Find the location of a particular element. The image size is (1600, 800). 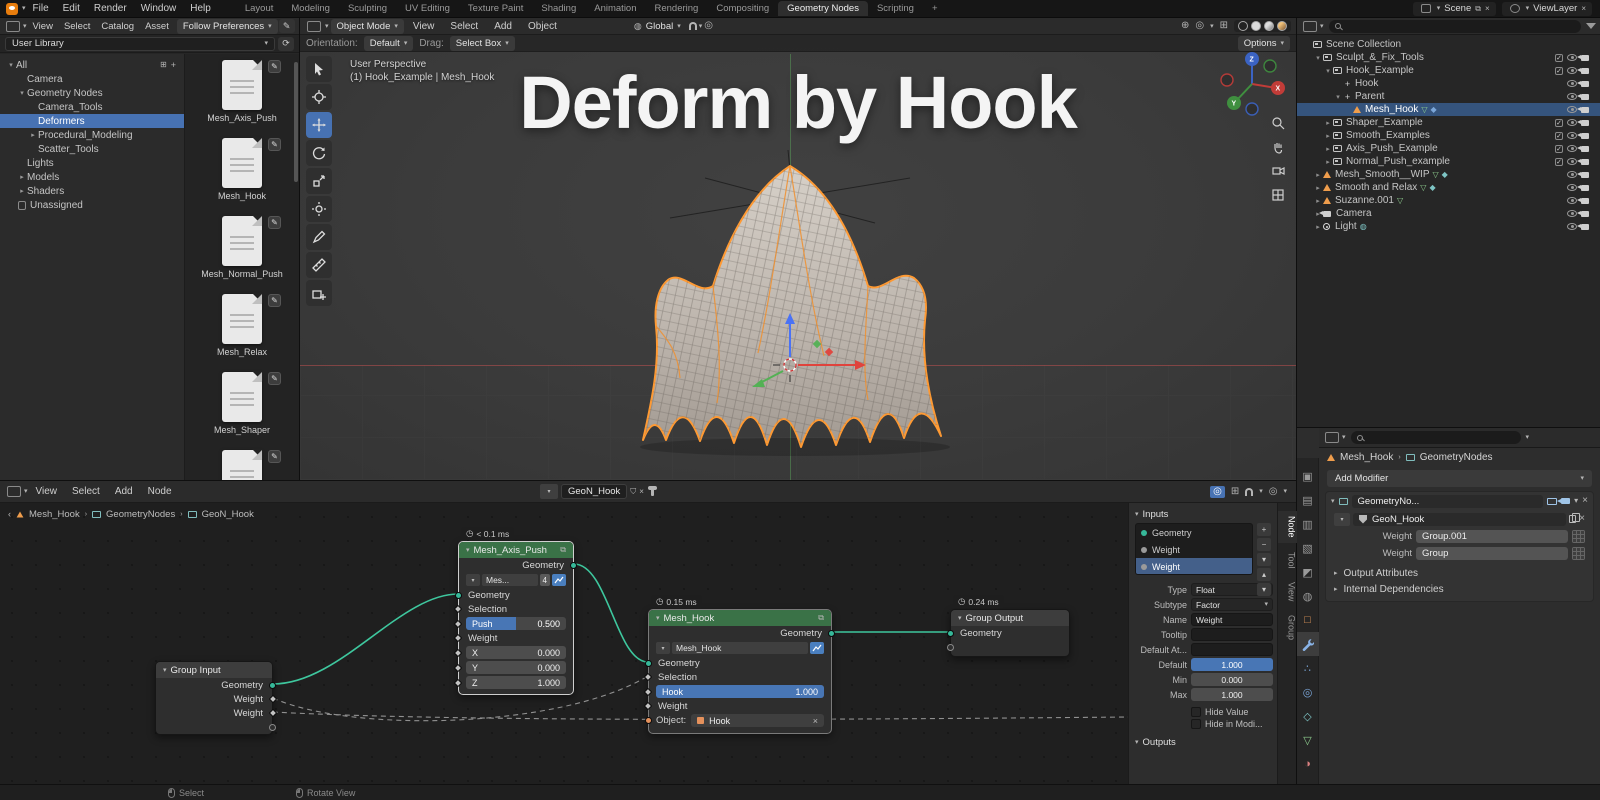

tooltip-field is located at coordinates (1232, 634).